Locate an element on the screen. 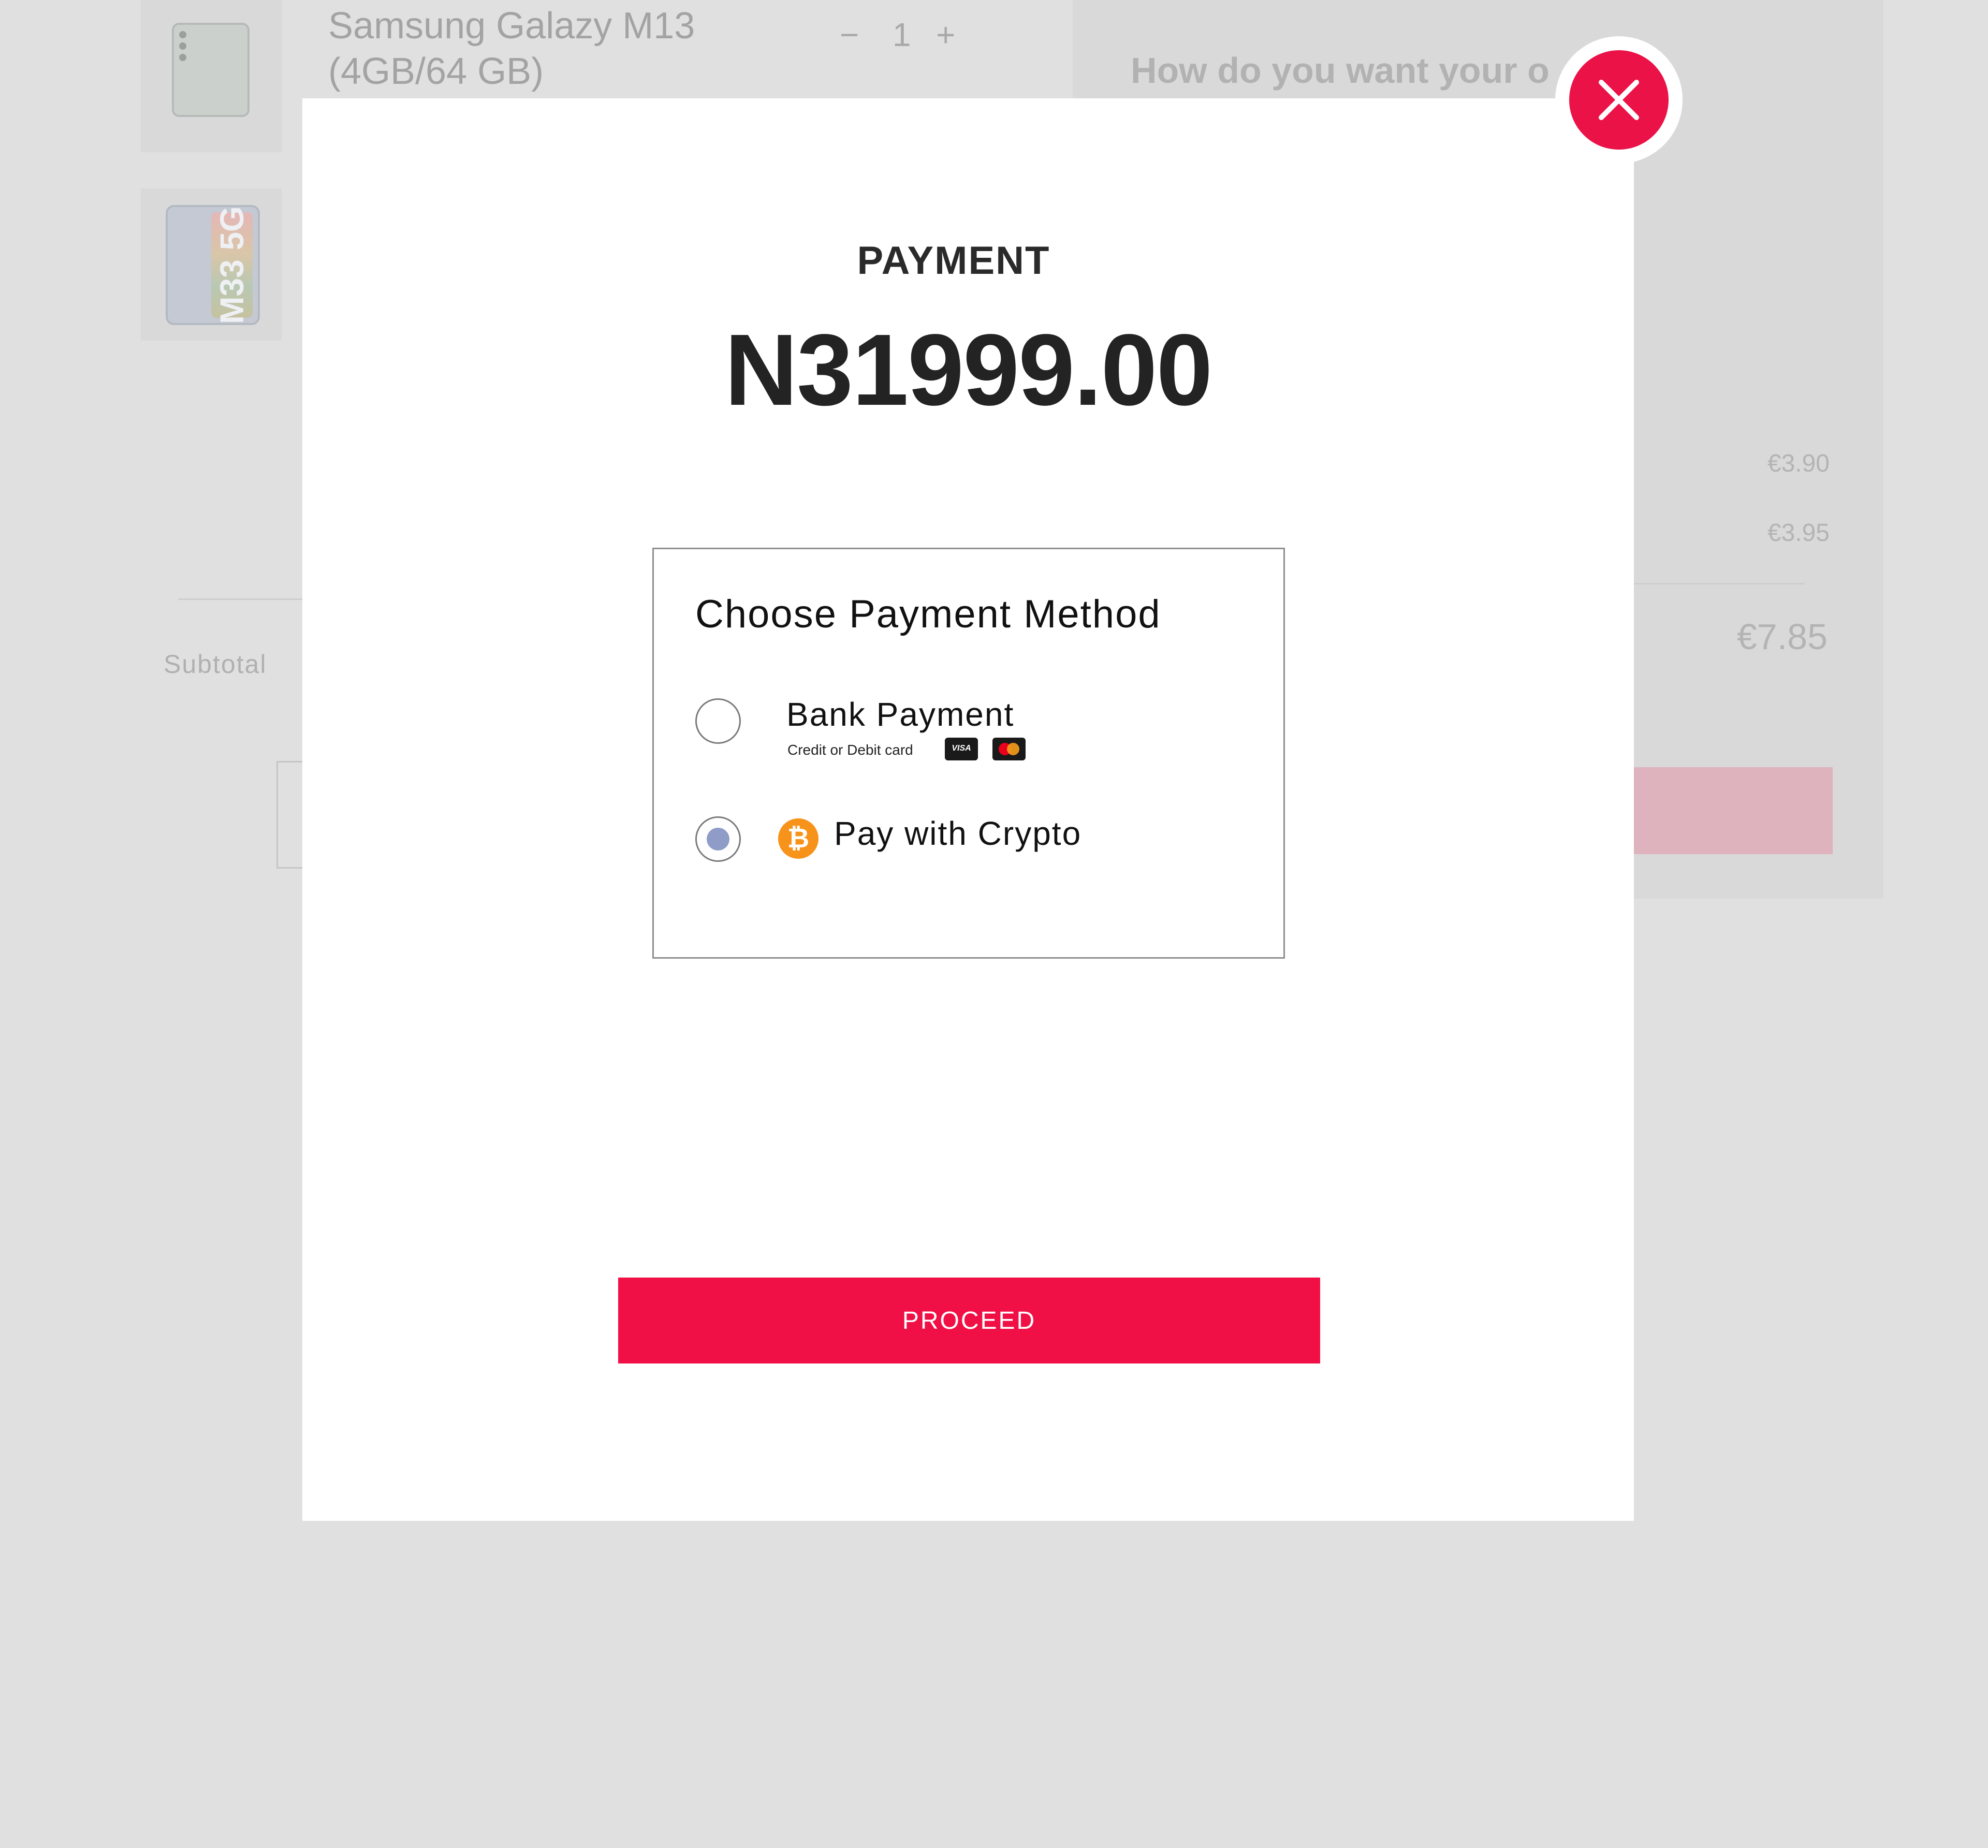 Image resolution: width=1988 pixels, height=1848 pixels. delivery-heading: How do you want your o is located at coordinates (1340, 70).